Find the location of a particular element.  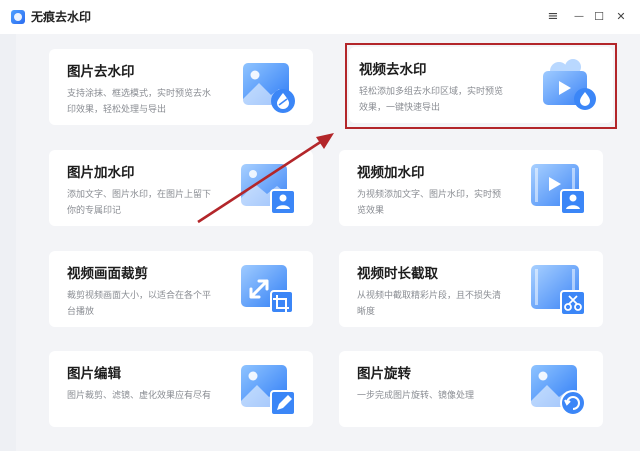

card-description: 裁剪视频画面大小，以适合在各个平台播放 is located at coordinates (139, 304).